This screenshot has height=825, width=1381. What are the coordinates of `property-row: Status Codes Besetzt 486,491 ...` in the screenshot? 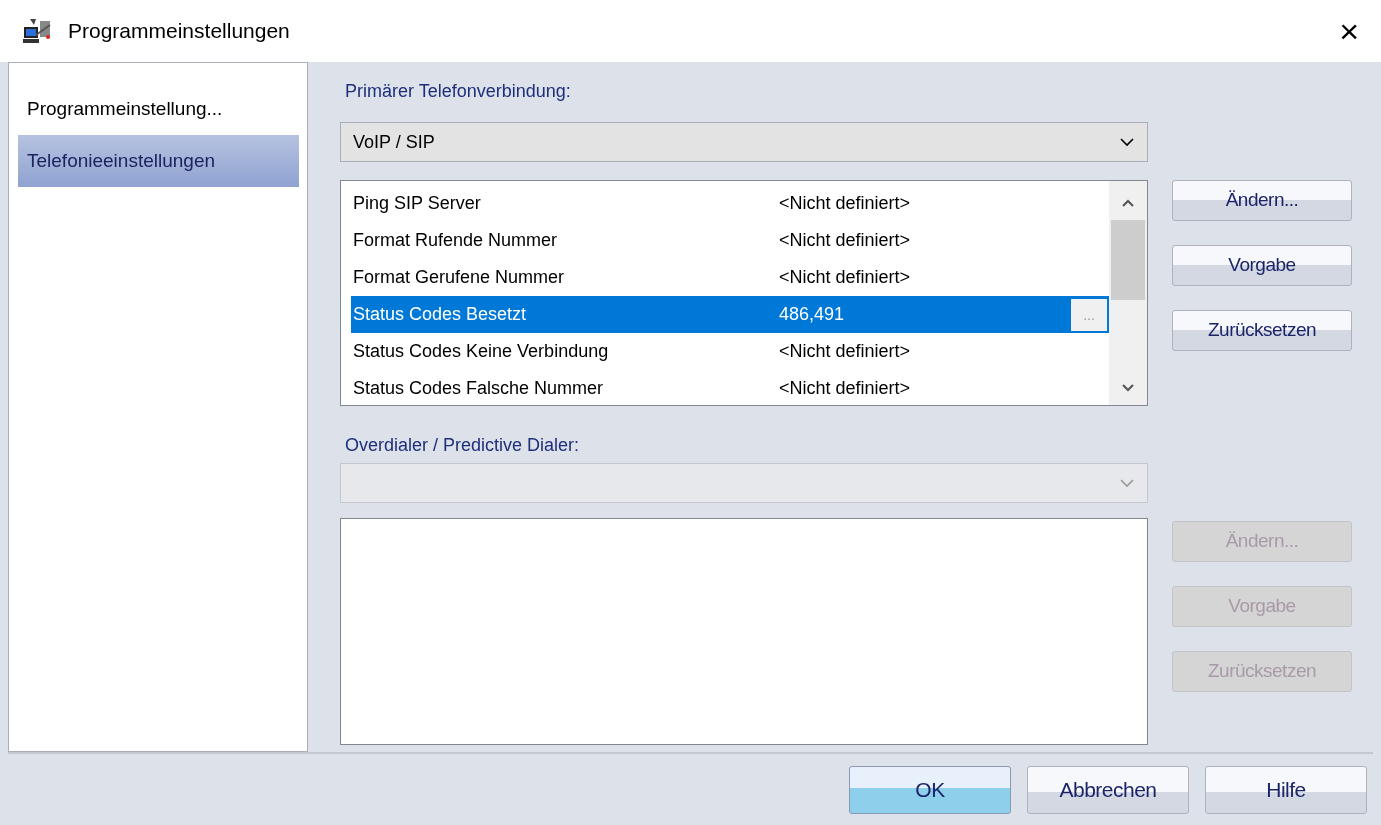 It's located at (730, 314).